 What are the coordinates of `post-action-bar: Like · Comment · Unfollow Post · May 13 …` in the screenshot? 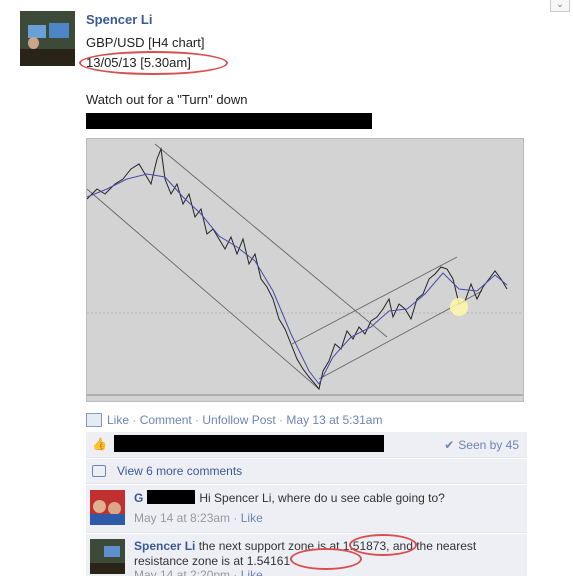 It's located at (234, 420).